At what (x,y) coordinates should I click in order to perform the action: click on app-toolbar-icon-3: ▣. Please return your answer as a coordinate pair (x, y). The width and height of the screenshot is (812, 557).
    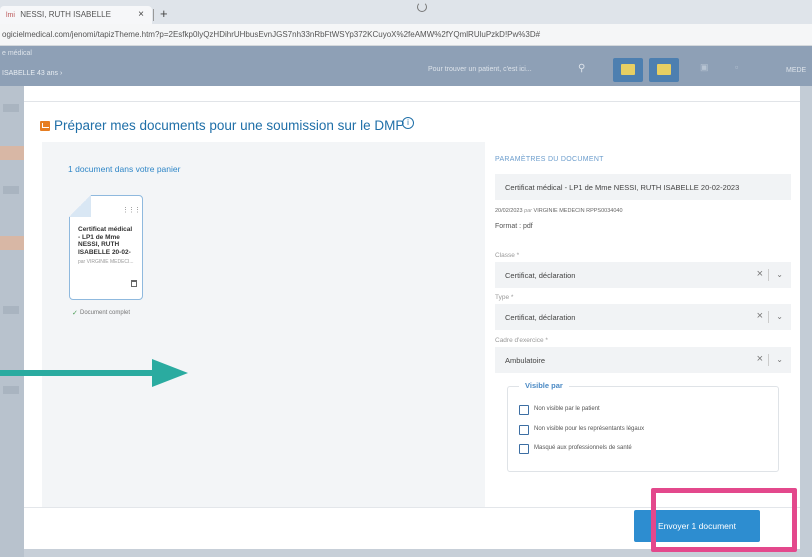
    Looking at the image, I should click on (704, 67).